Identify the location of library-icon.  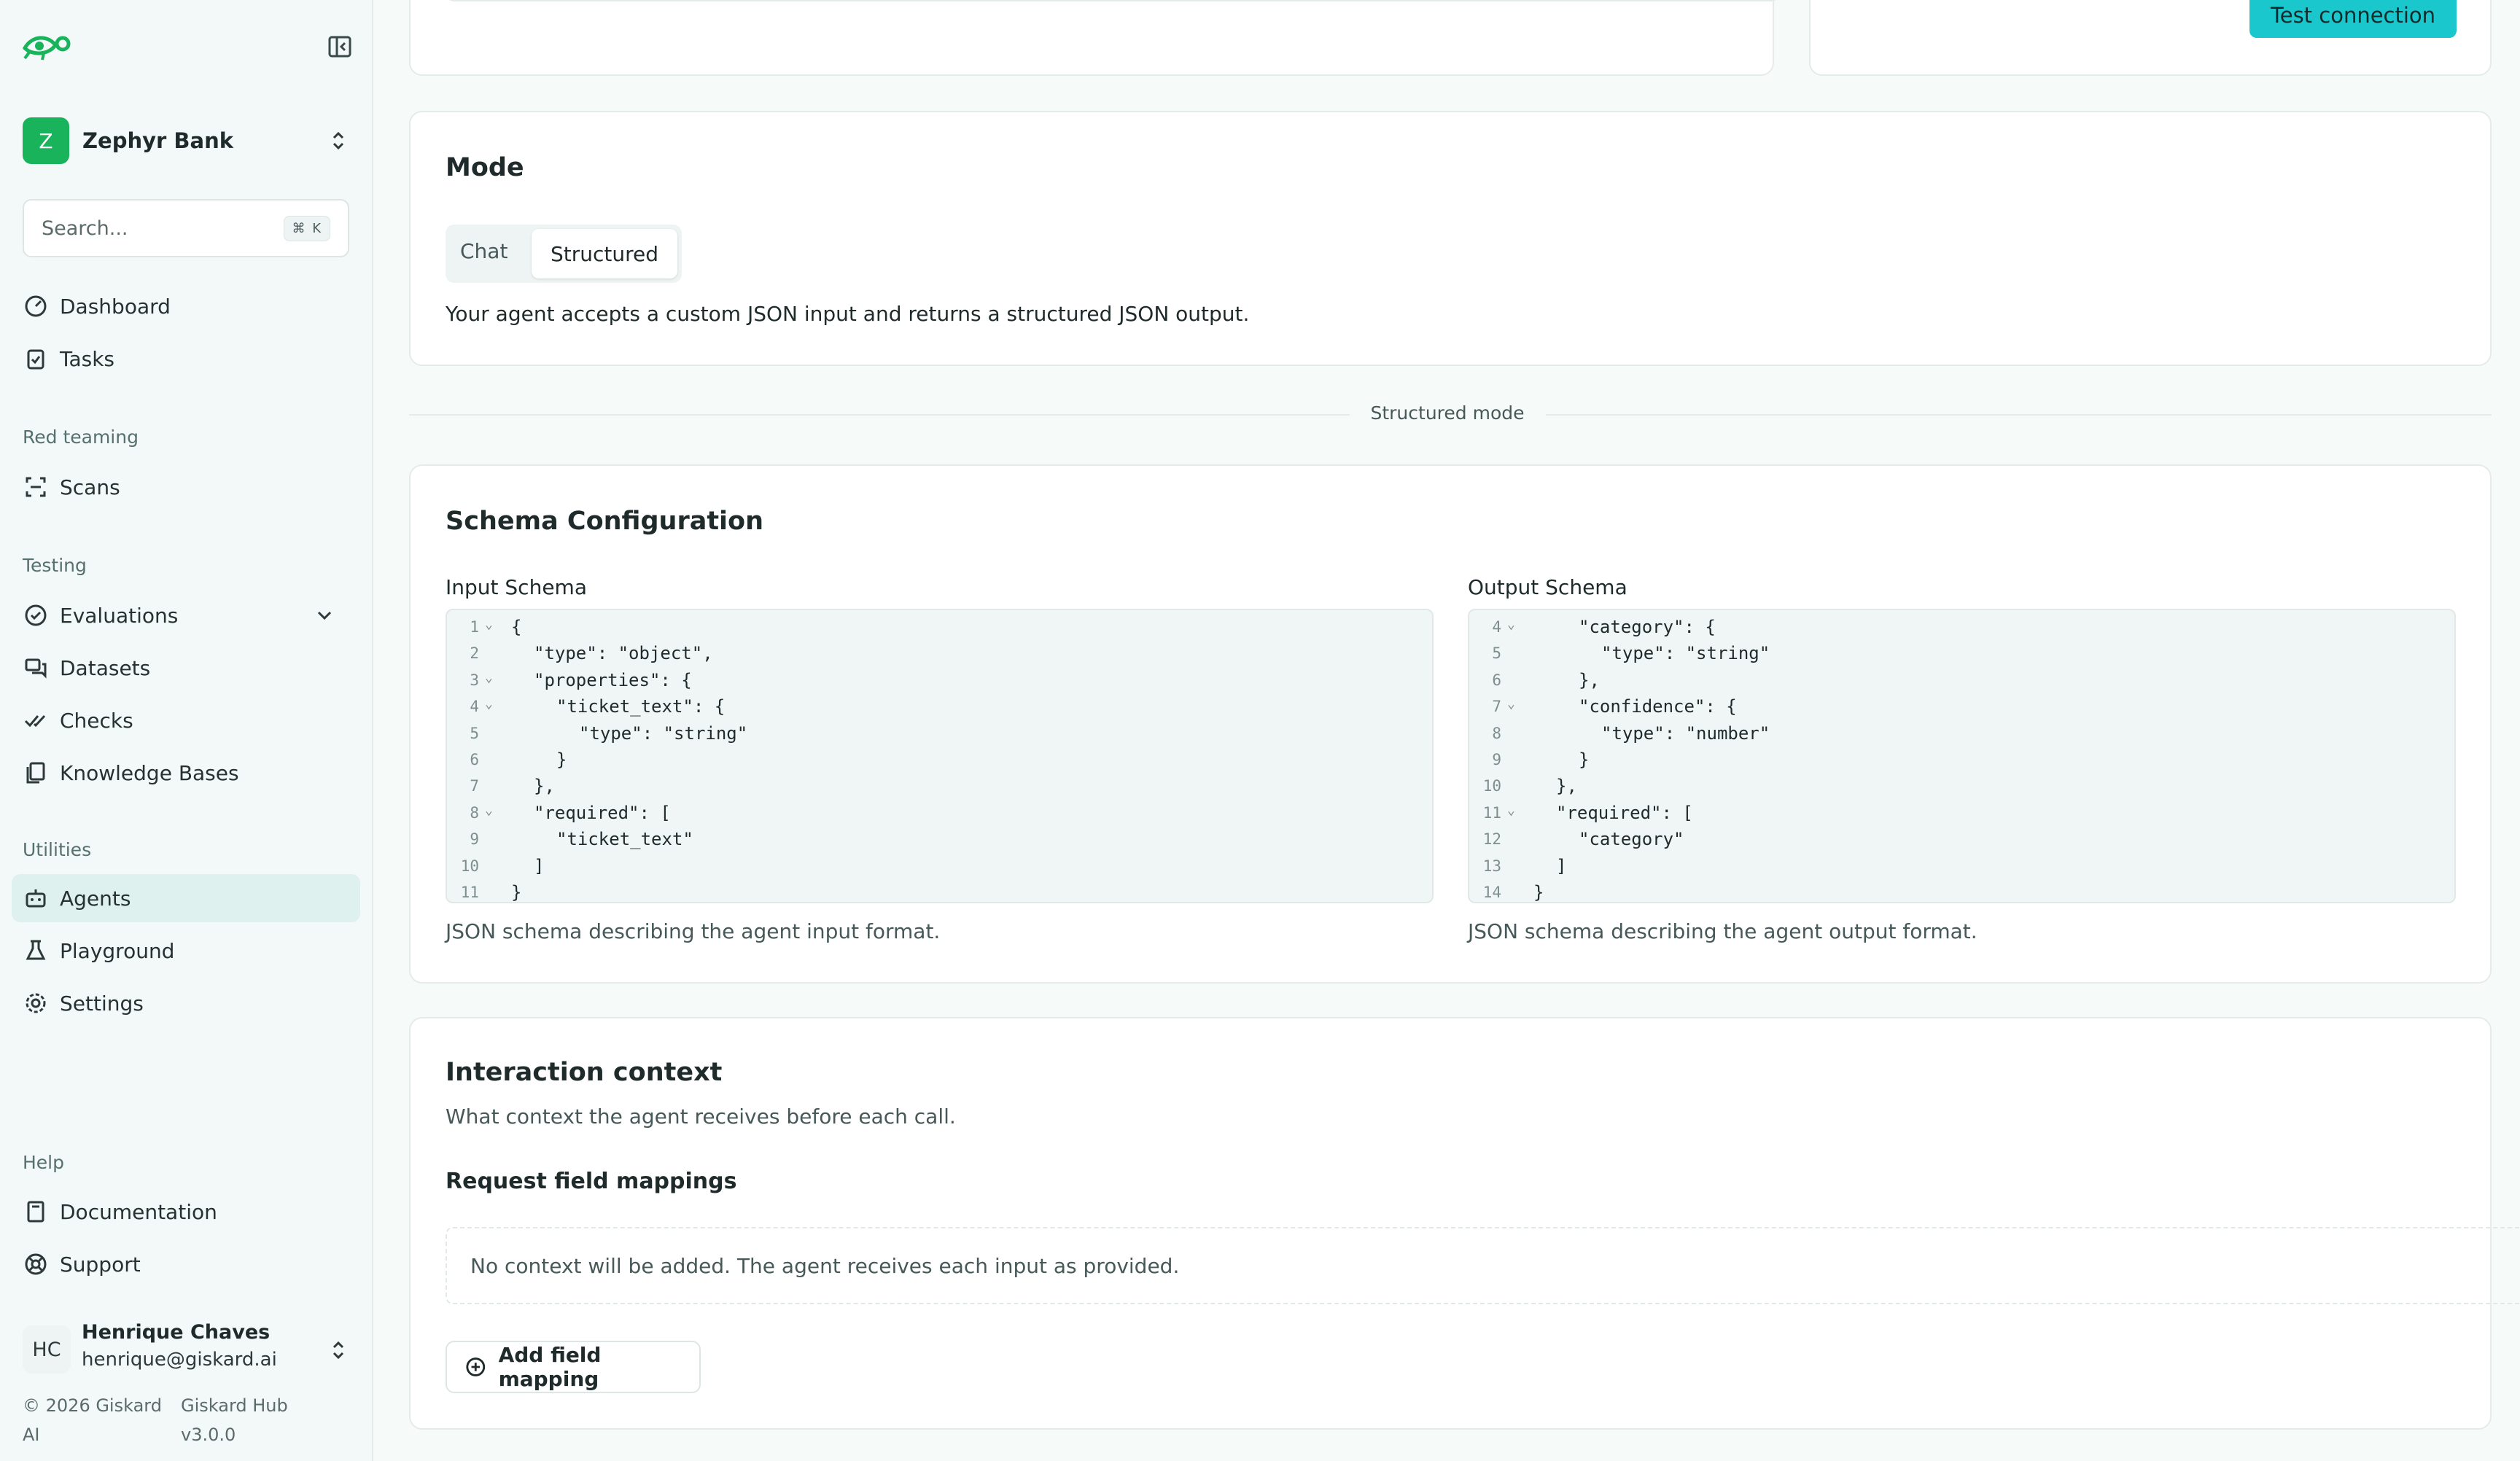
(35, 773).